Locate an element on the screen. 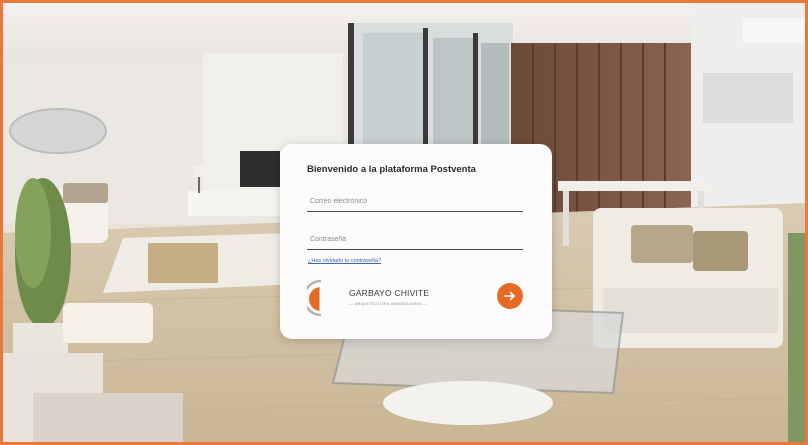  garbayo-chivite-logo-icon is located at coordinates (315, 298).